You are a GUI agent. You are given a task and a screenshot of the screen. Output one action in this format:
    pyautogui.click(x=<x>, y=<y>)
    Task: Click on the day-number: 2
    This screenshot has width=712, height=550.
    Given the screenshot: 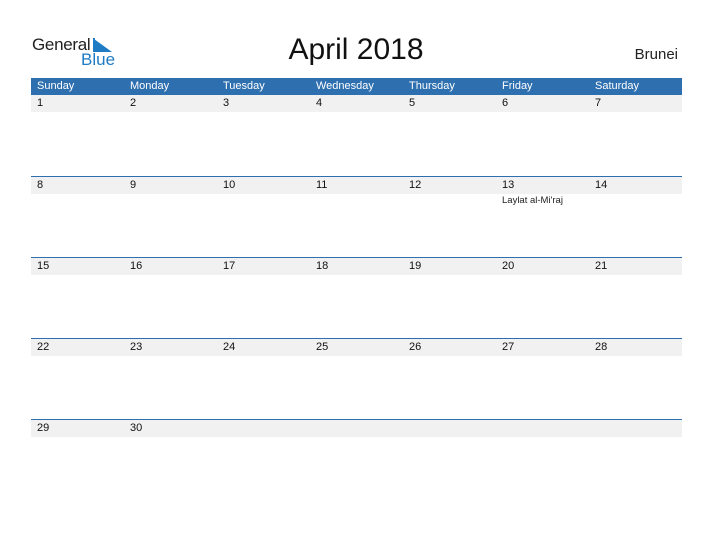 What is the action you would take?
    pyautogui.click(x=133, y=103)
    